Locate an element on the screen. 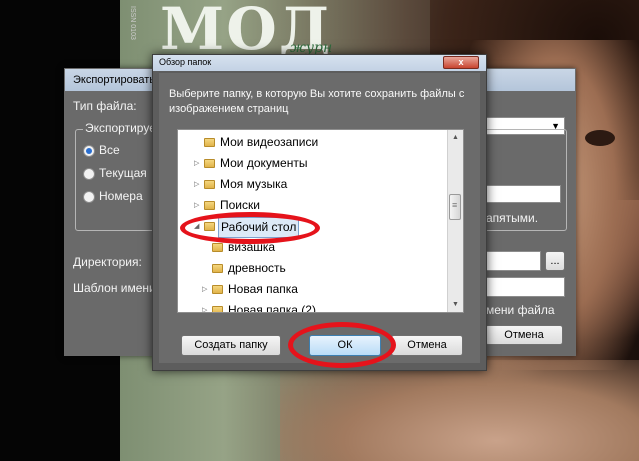 This screenshot has height=461, width=639. tree-item-label: Моя музыка is located at coordinates (254, 184).